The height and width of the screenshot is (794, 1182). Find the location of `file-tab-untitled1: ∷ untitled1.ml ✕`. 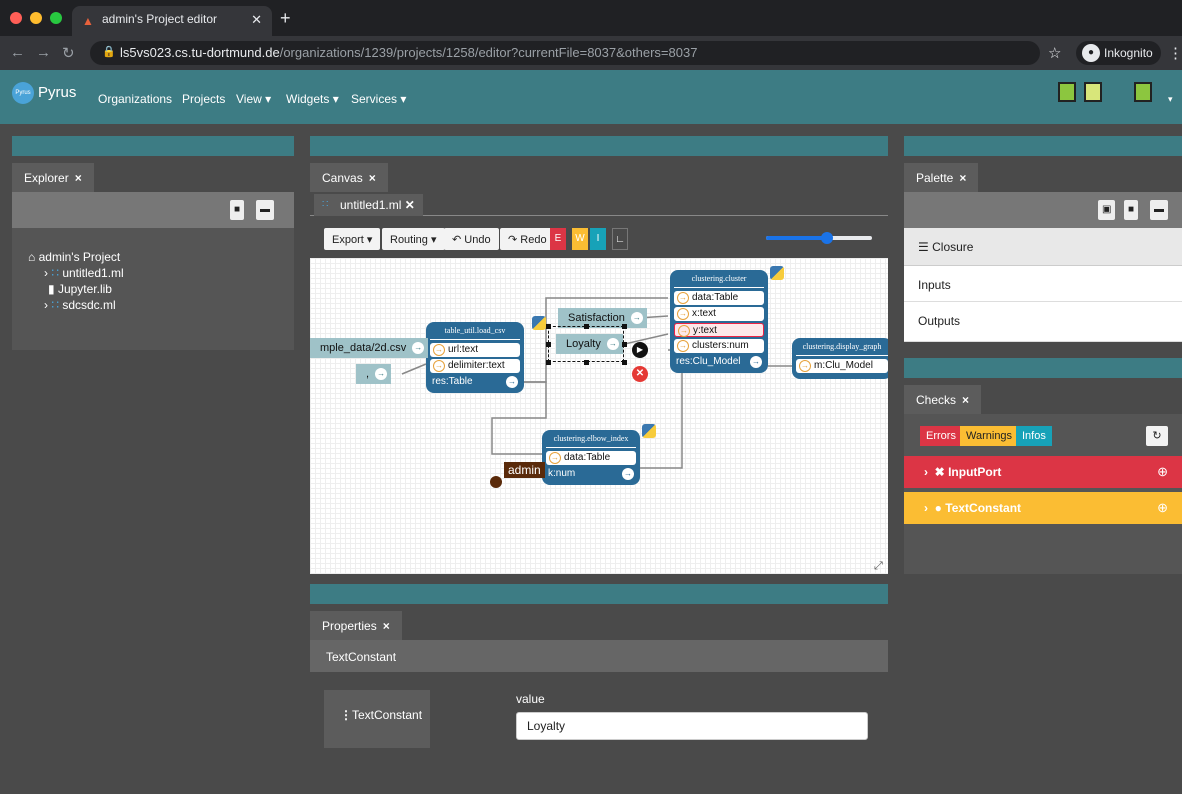

file-tab-untitled1: ∷ untitled1.ml ✕ is located at coordinates (368, 205).